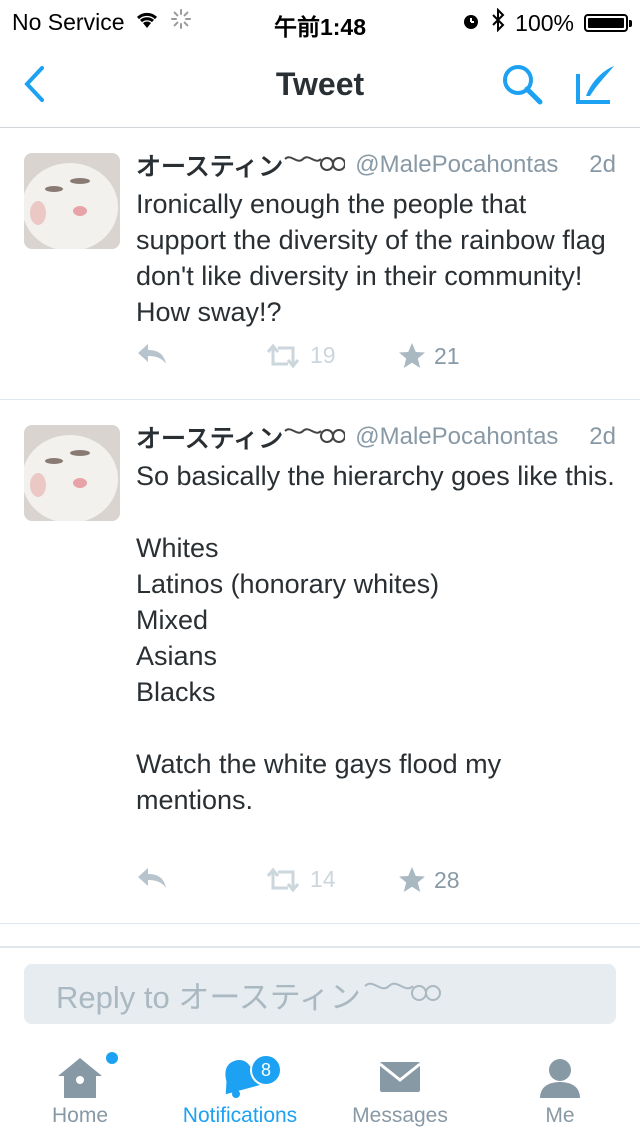  I want to click on reply-input: Reply to オースティン, so click(320, 994).